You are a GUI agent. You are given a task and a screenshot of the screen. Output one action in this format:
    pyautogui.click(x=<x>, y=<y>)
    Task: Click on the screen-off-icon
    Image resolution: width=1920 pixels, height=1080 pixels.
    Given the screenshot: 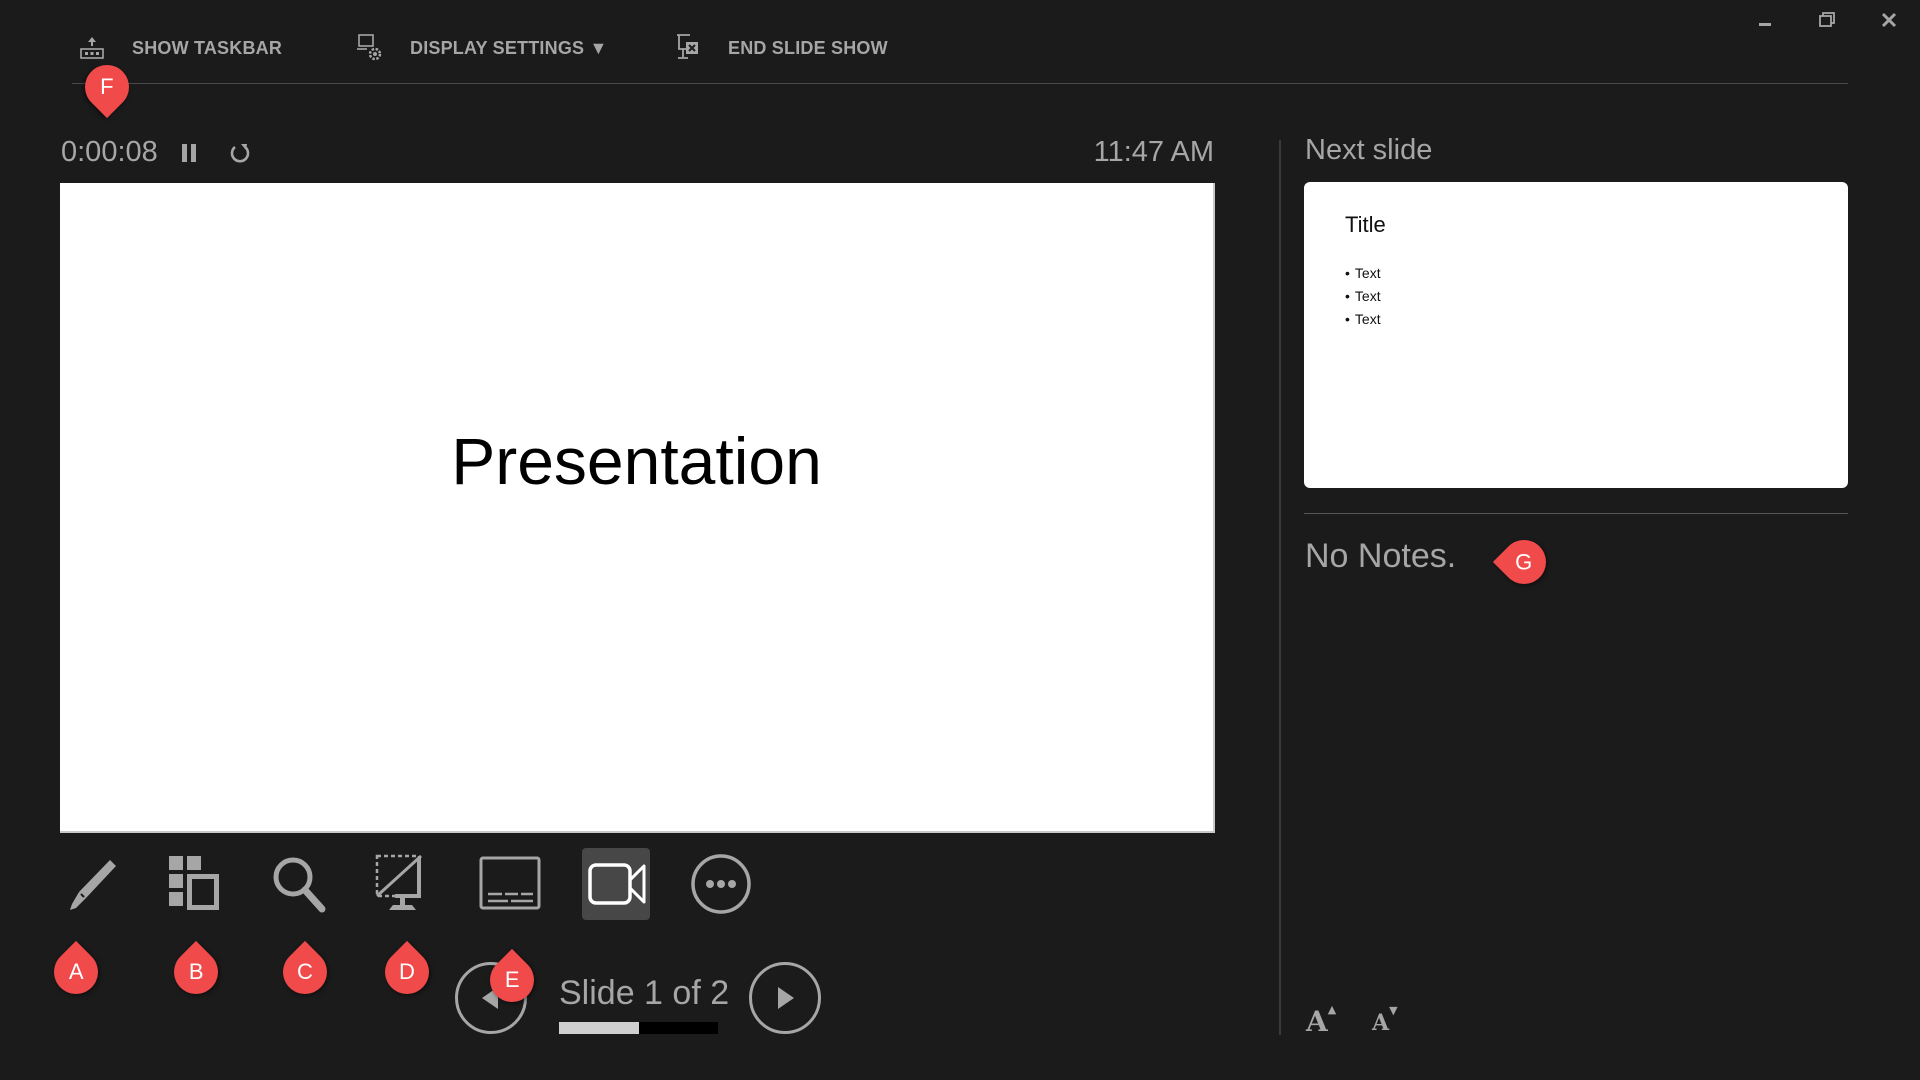 What is the action you would take?
    pyautogui.click(x=399, y=882)
    